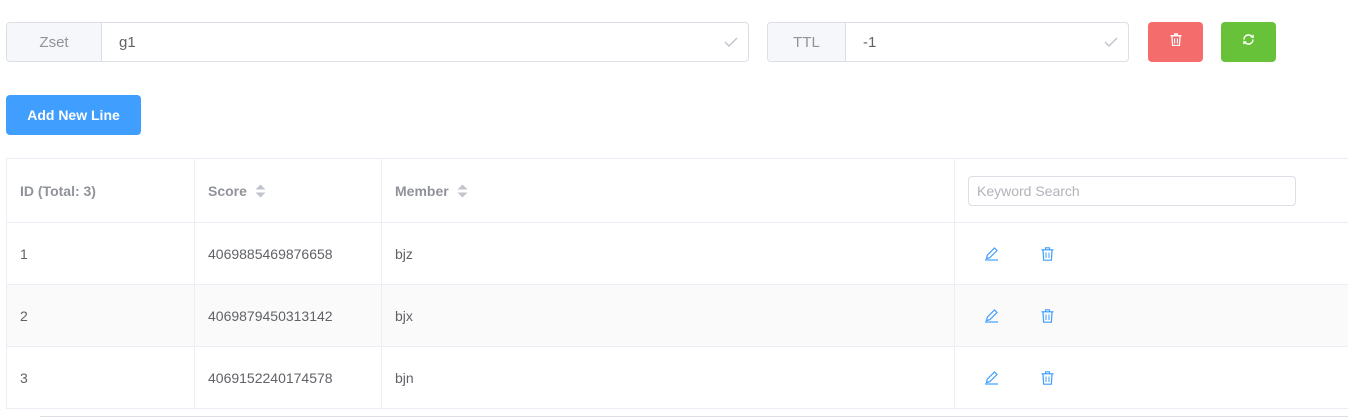  Describe the element at coordinates (100, 253) in the screenshot. I see `row-id: 1` at that location.